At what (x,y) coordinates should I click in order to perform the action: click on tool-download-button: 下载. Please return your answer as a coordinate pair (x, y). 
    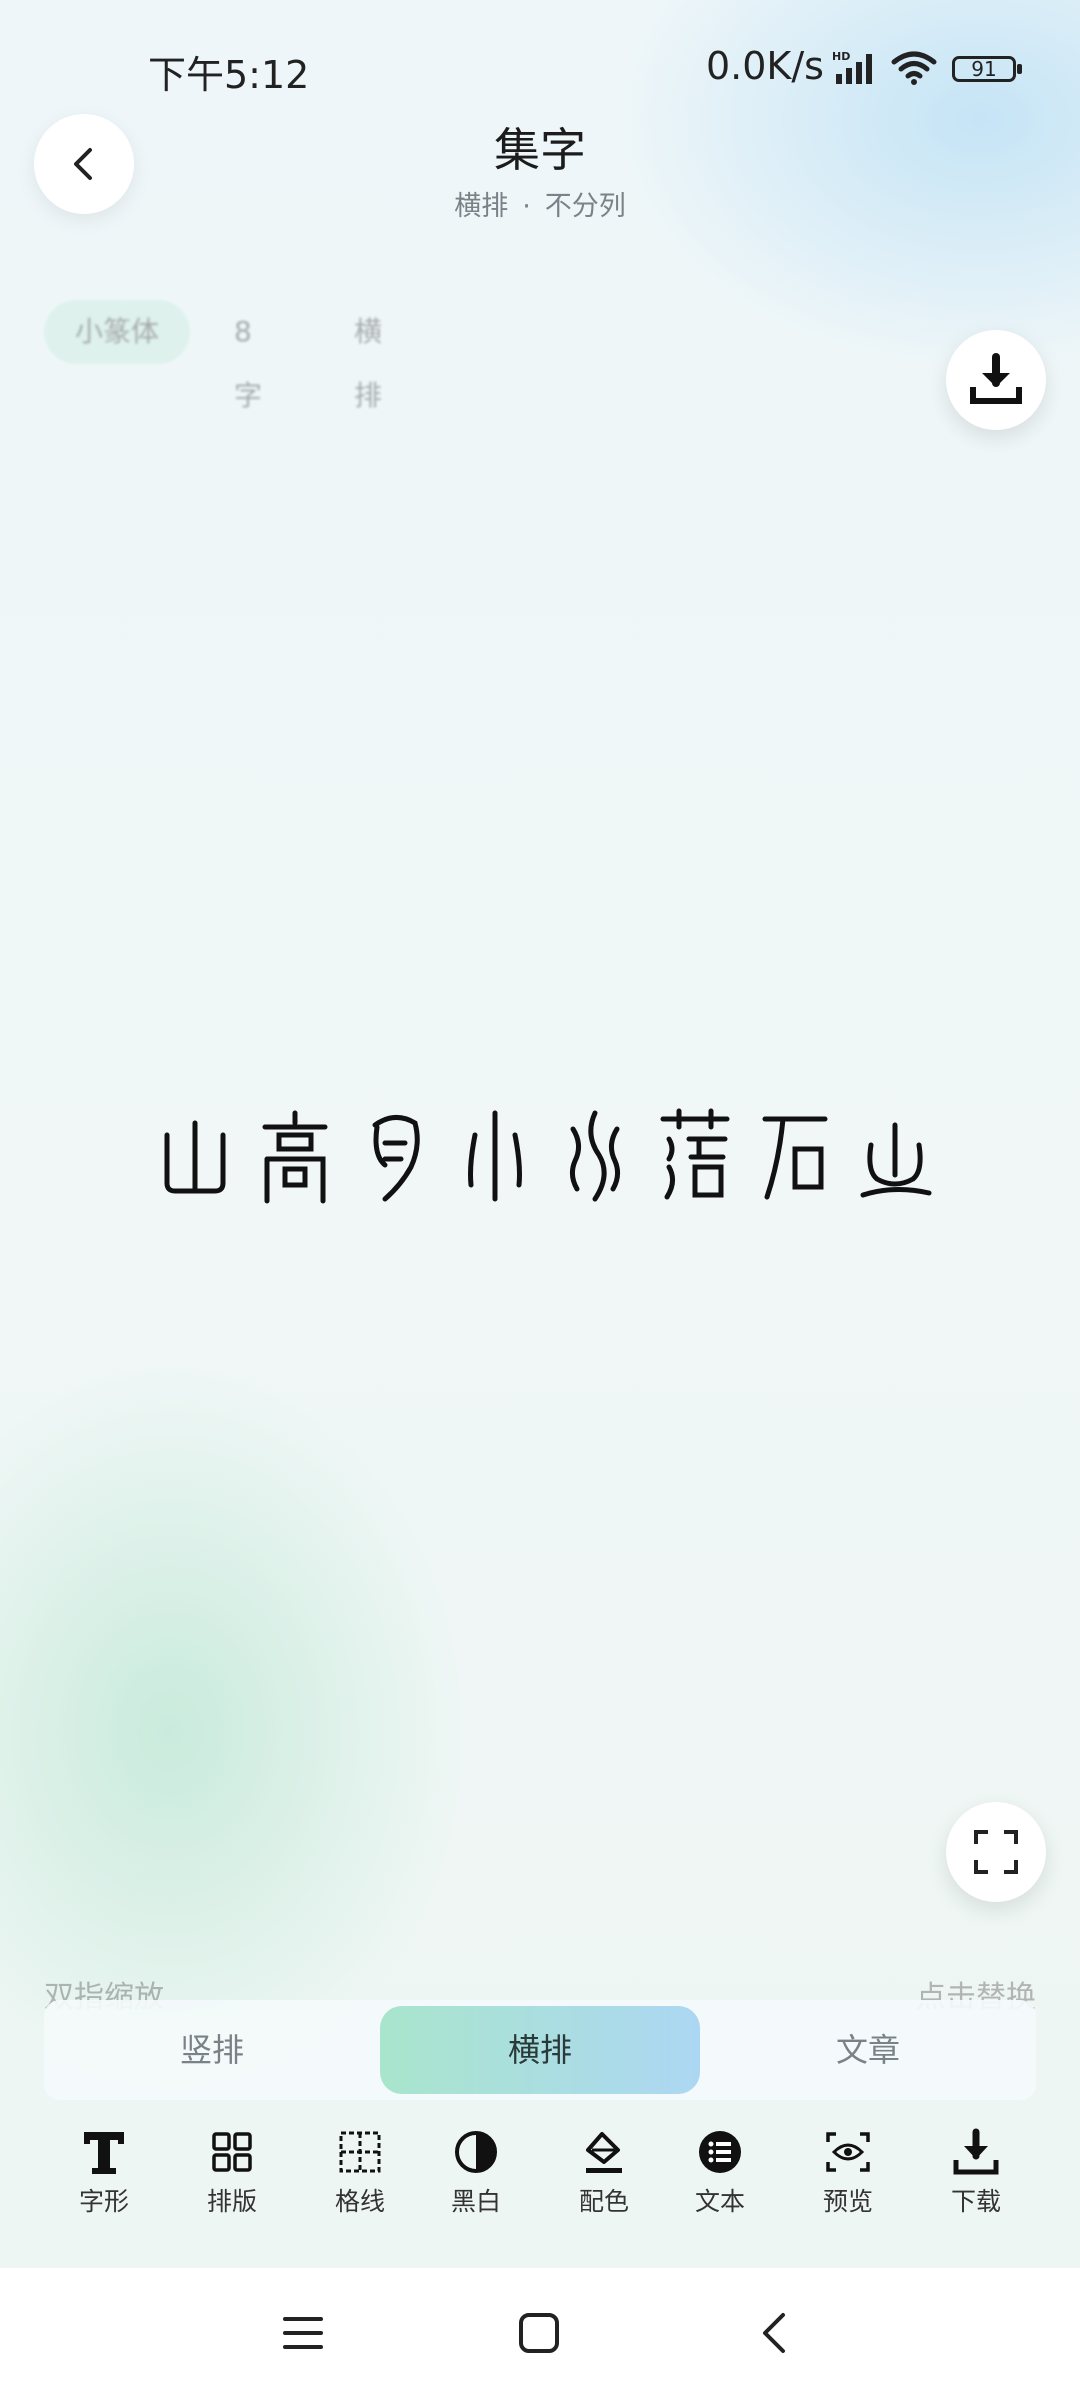
    Looking at the image, I should click on (976, 2173).